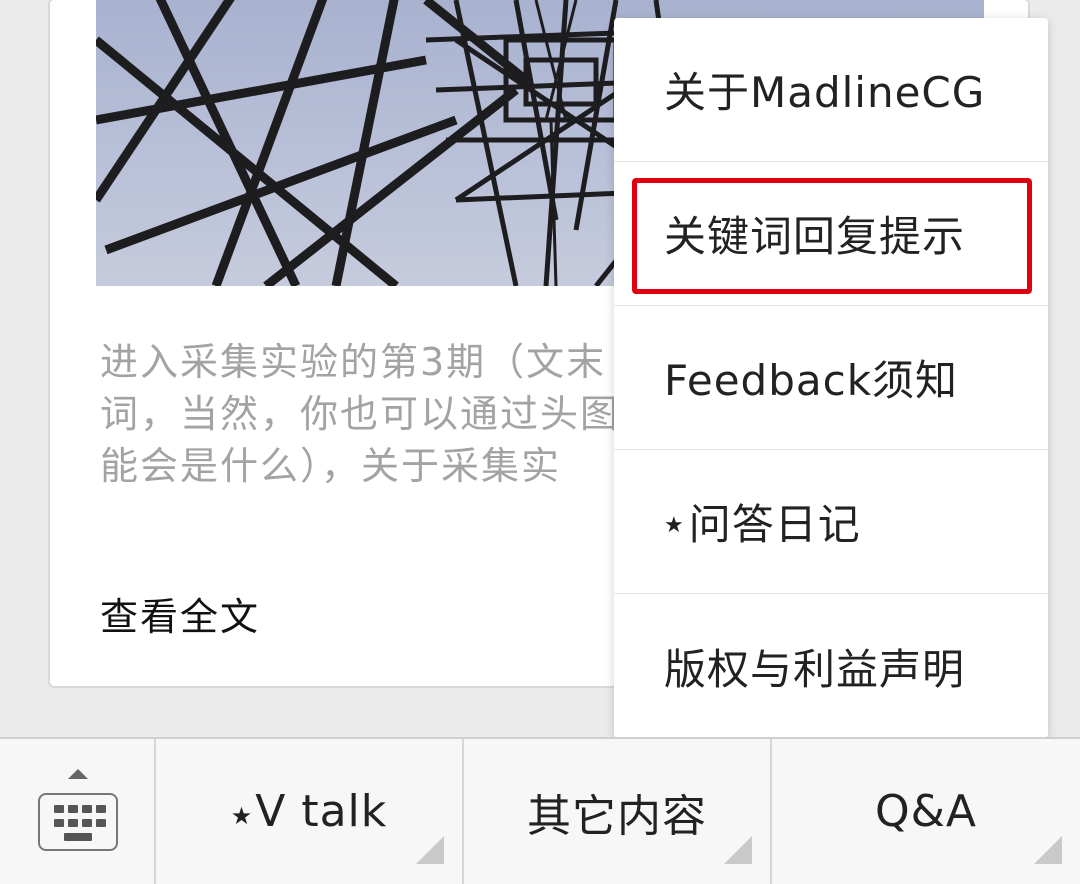  What do you see at coordinates (78, 822) in the screenshot?
I see `keyboard-icon` at bounding box center [78, 822].